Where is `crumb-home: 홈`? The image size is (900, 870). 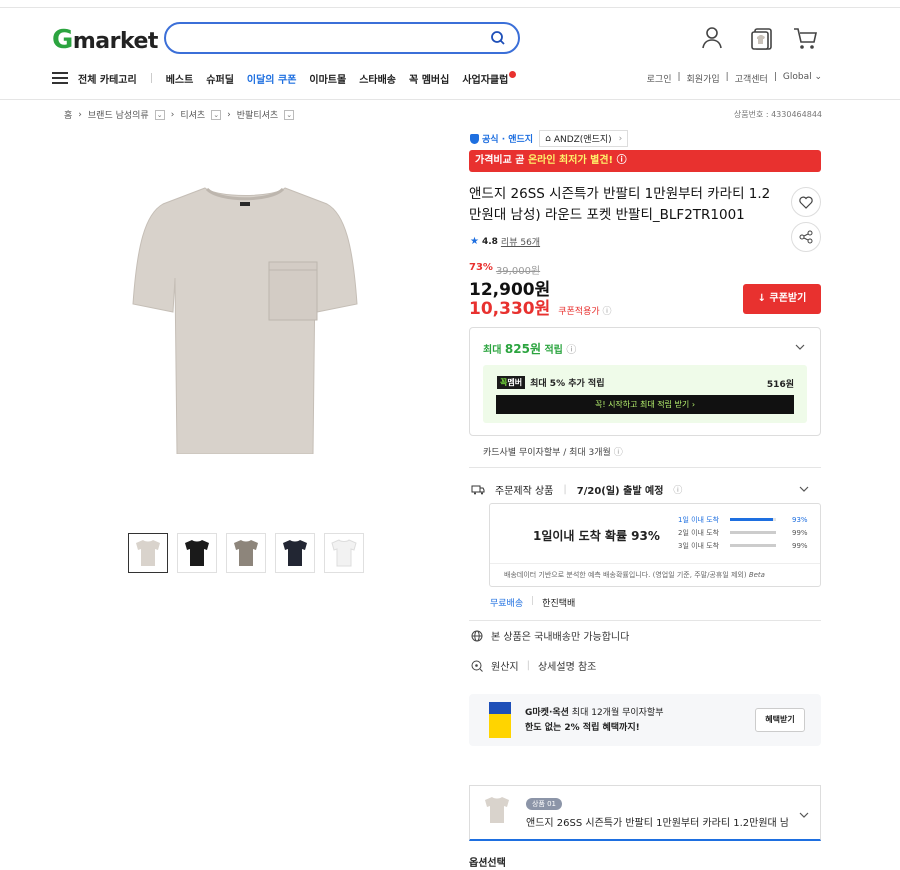 crumb-home: 홈 is located at coordinates (68, 114).